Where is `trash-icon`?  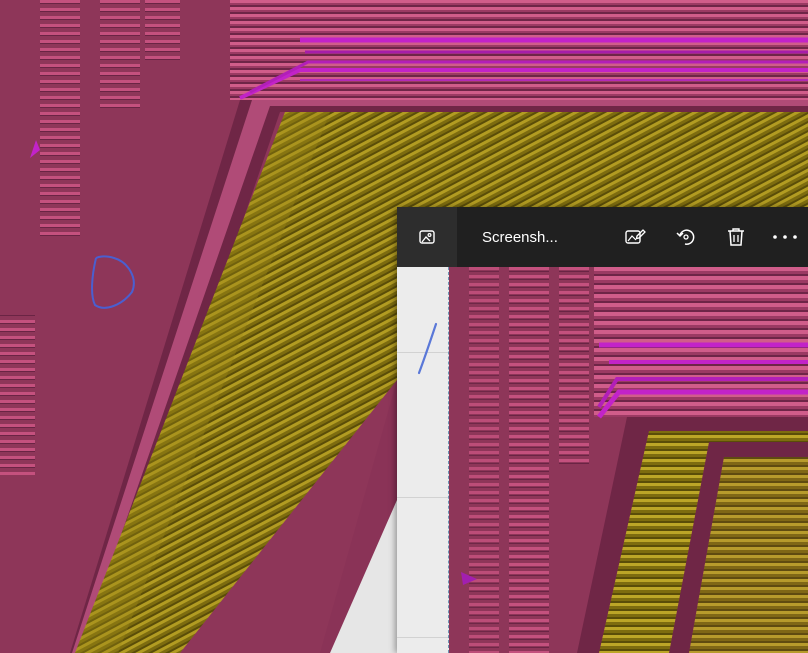 trash-icon is located at coordinates (736, 237).